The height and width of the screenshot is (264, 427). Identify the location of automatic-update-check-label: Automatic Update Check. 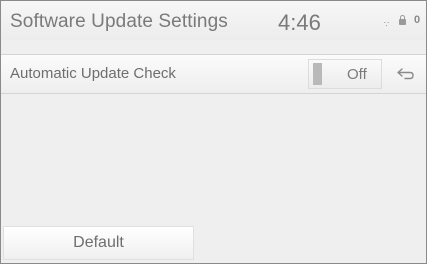
(93, 73).